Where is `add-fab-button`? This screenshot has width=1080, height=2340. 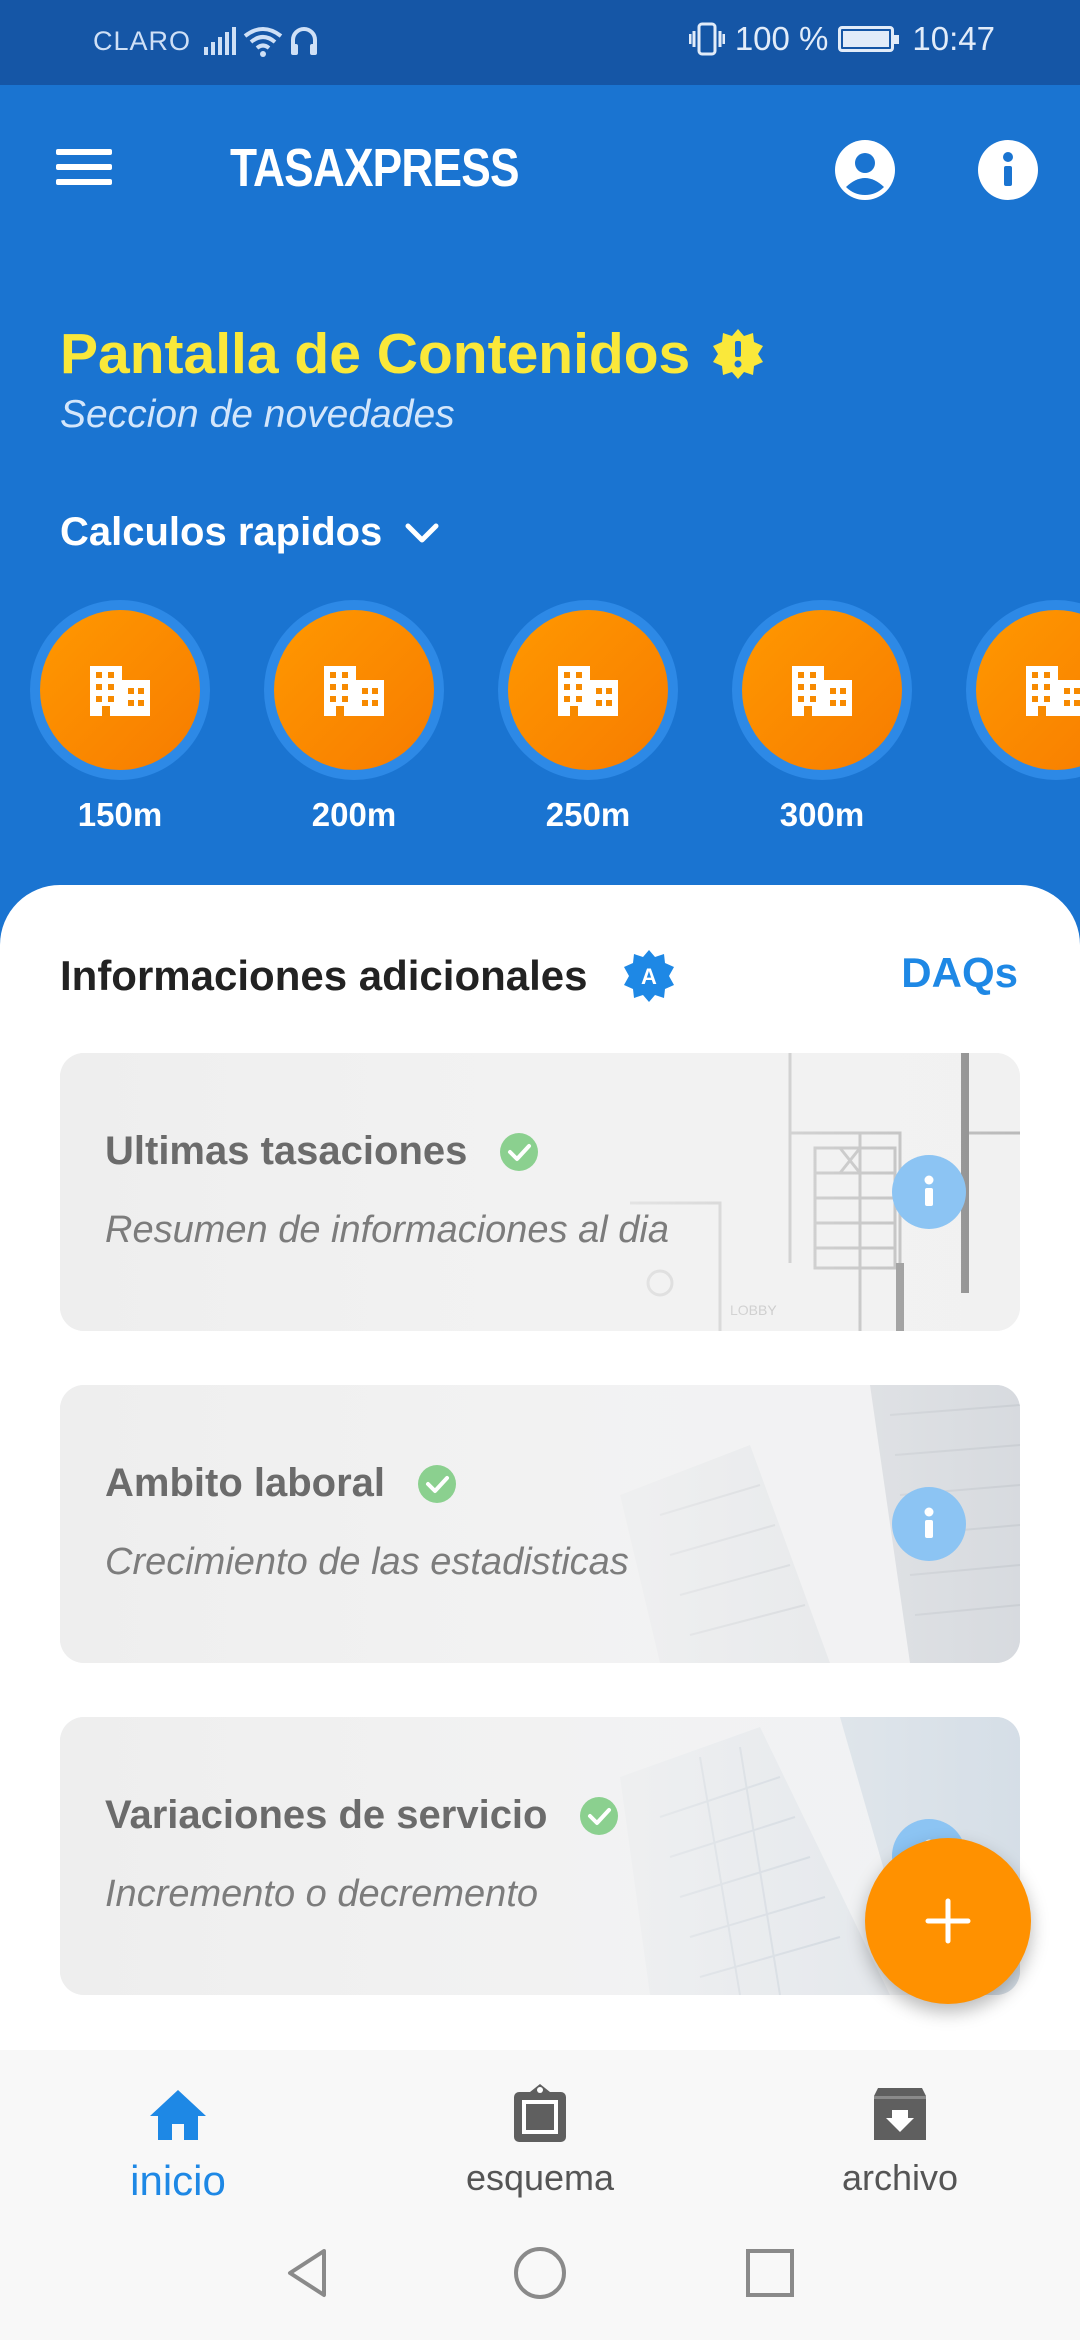 add-fab-button is located at coordinates (948, 1921).